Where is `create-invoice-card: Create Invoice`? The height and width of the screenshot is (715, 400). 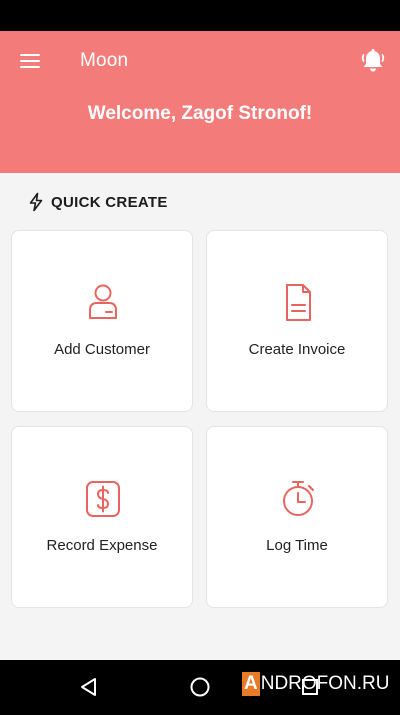 create-invoice-card: Create Invoice is located at coordinates (297, 321).